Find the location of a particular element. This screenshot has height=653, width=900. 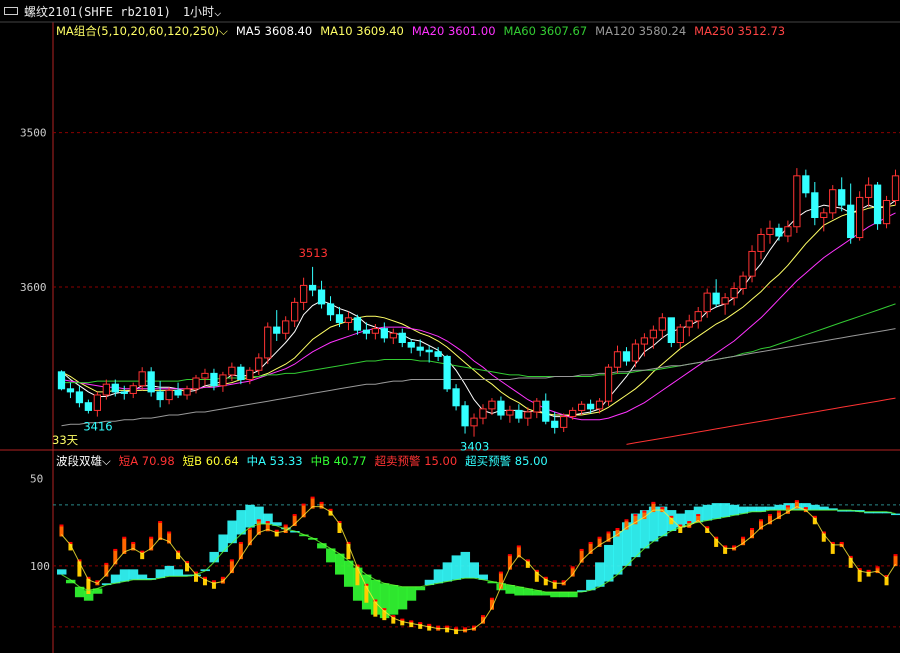

signal-bar is located at coordinates (160, 531).